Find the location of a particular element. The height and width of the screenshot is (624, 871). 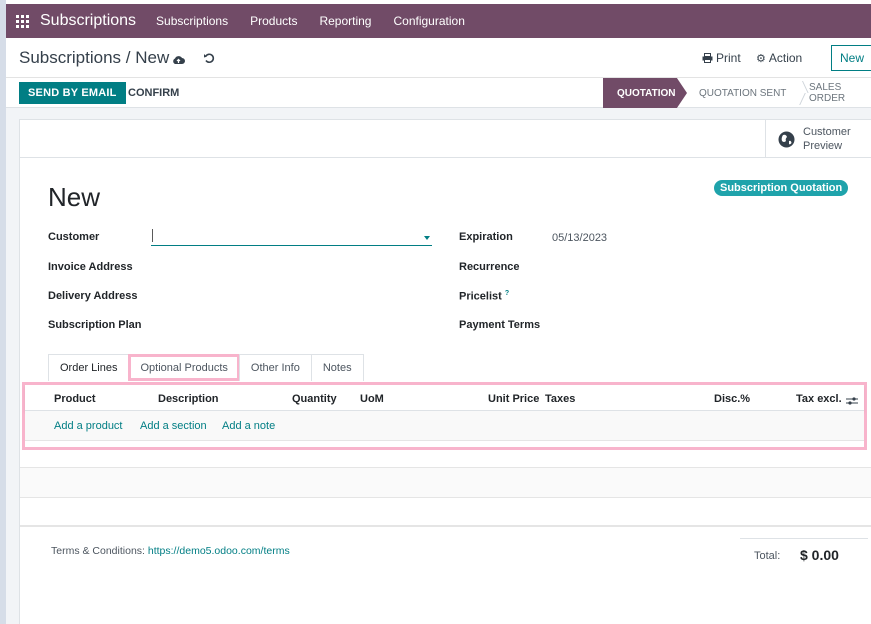

send-by-email-button: SEND BY EMAIL is located at coordinates (72, 93).